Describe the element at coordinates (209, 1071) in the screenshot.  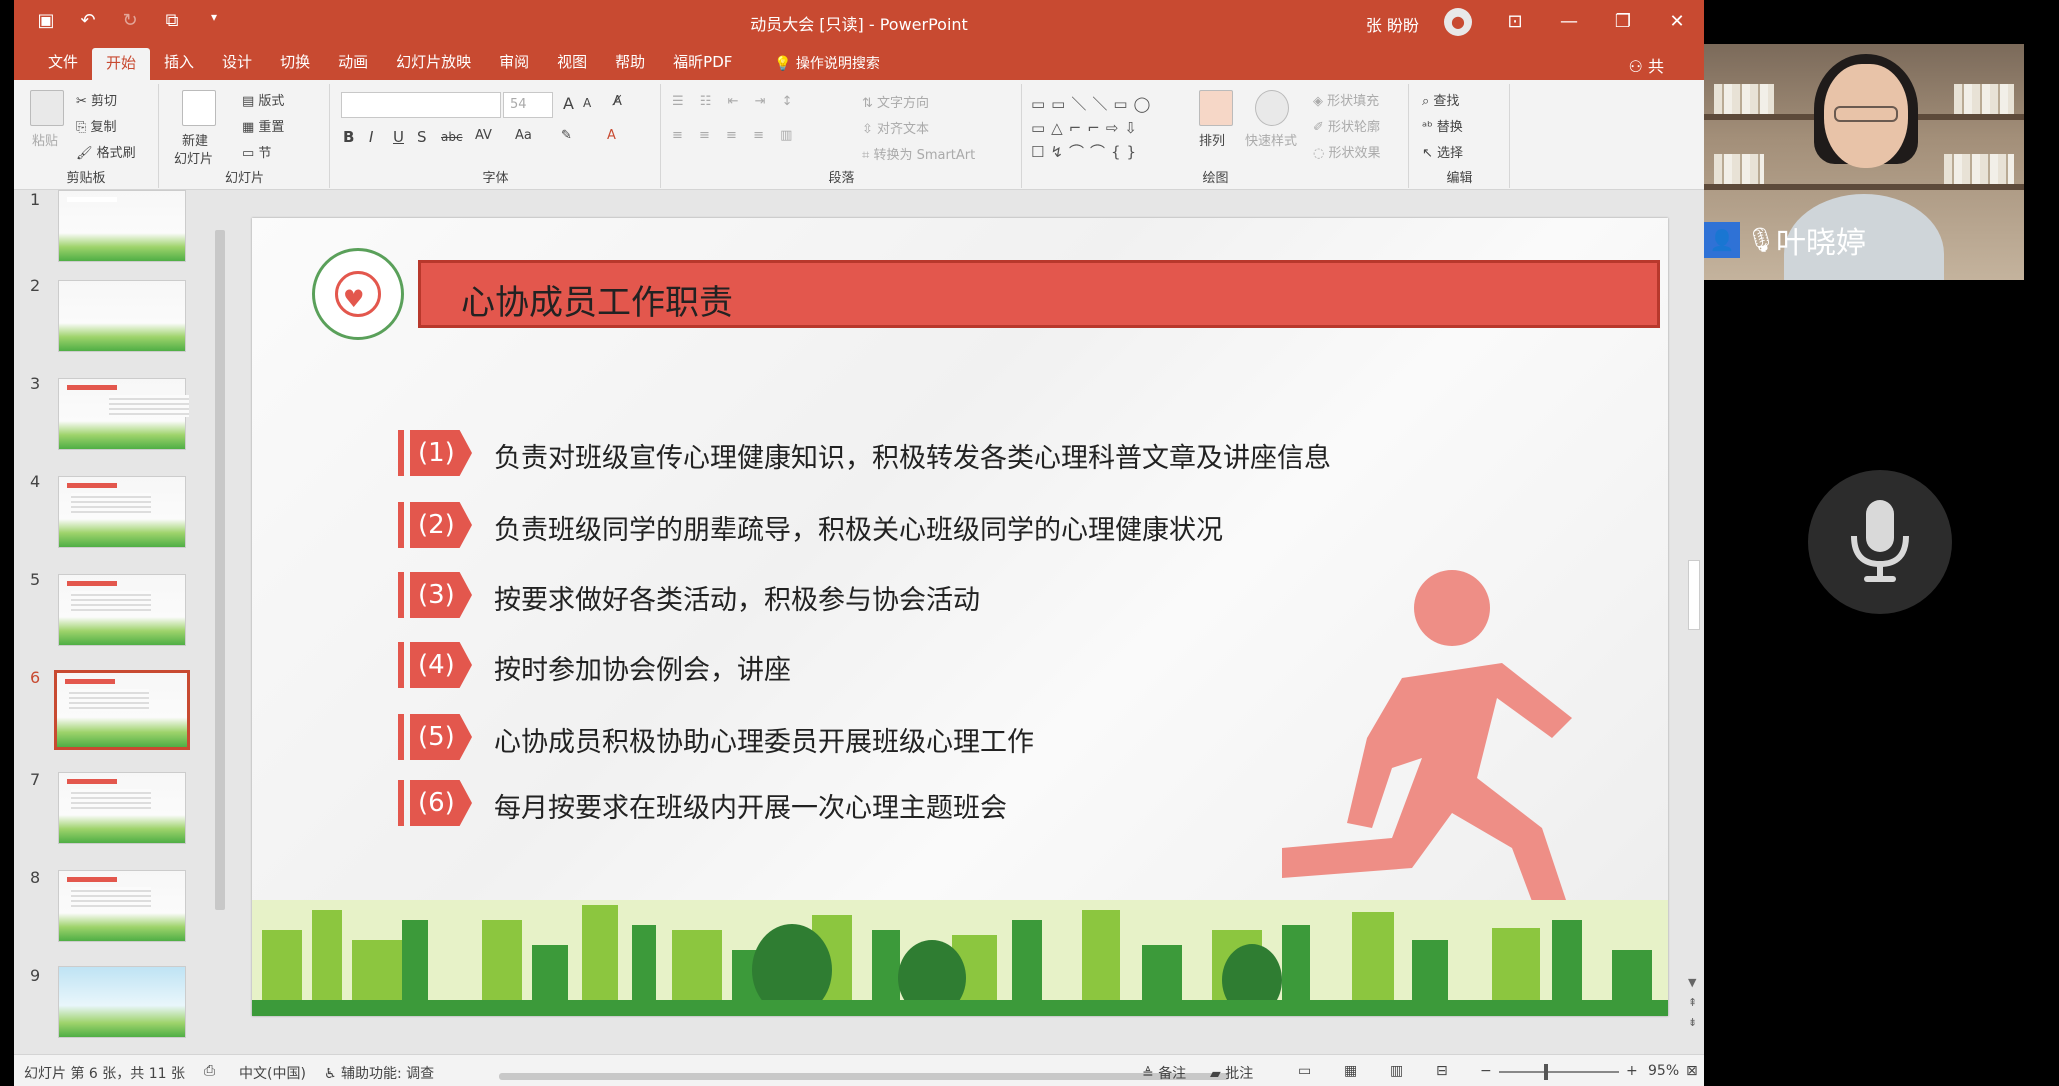
I see `spell-check-icon: ⎙` at that location.